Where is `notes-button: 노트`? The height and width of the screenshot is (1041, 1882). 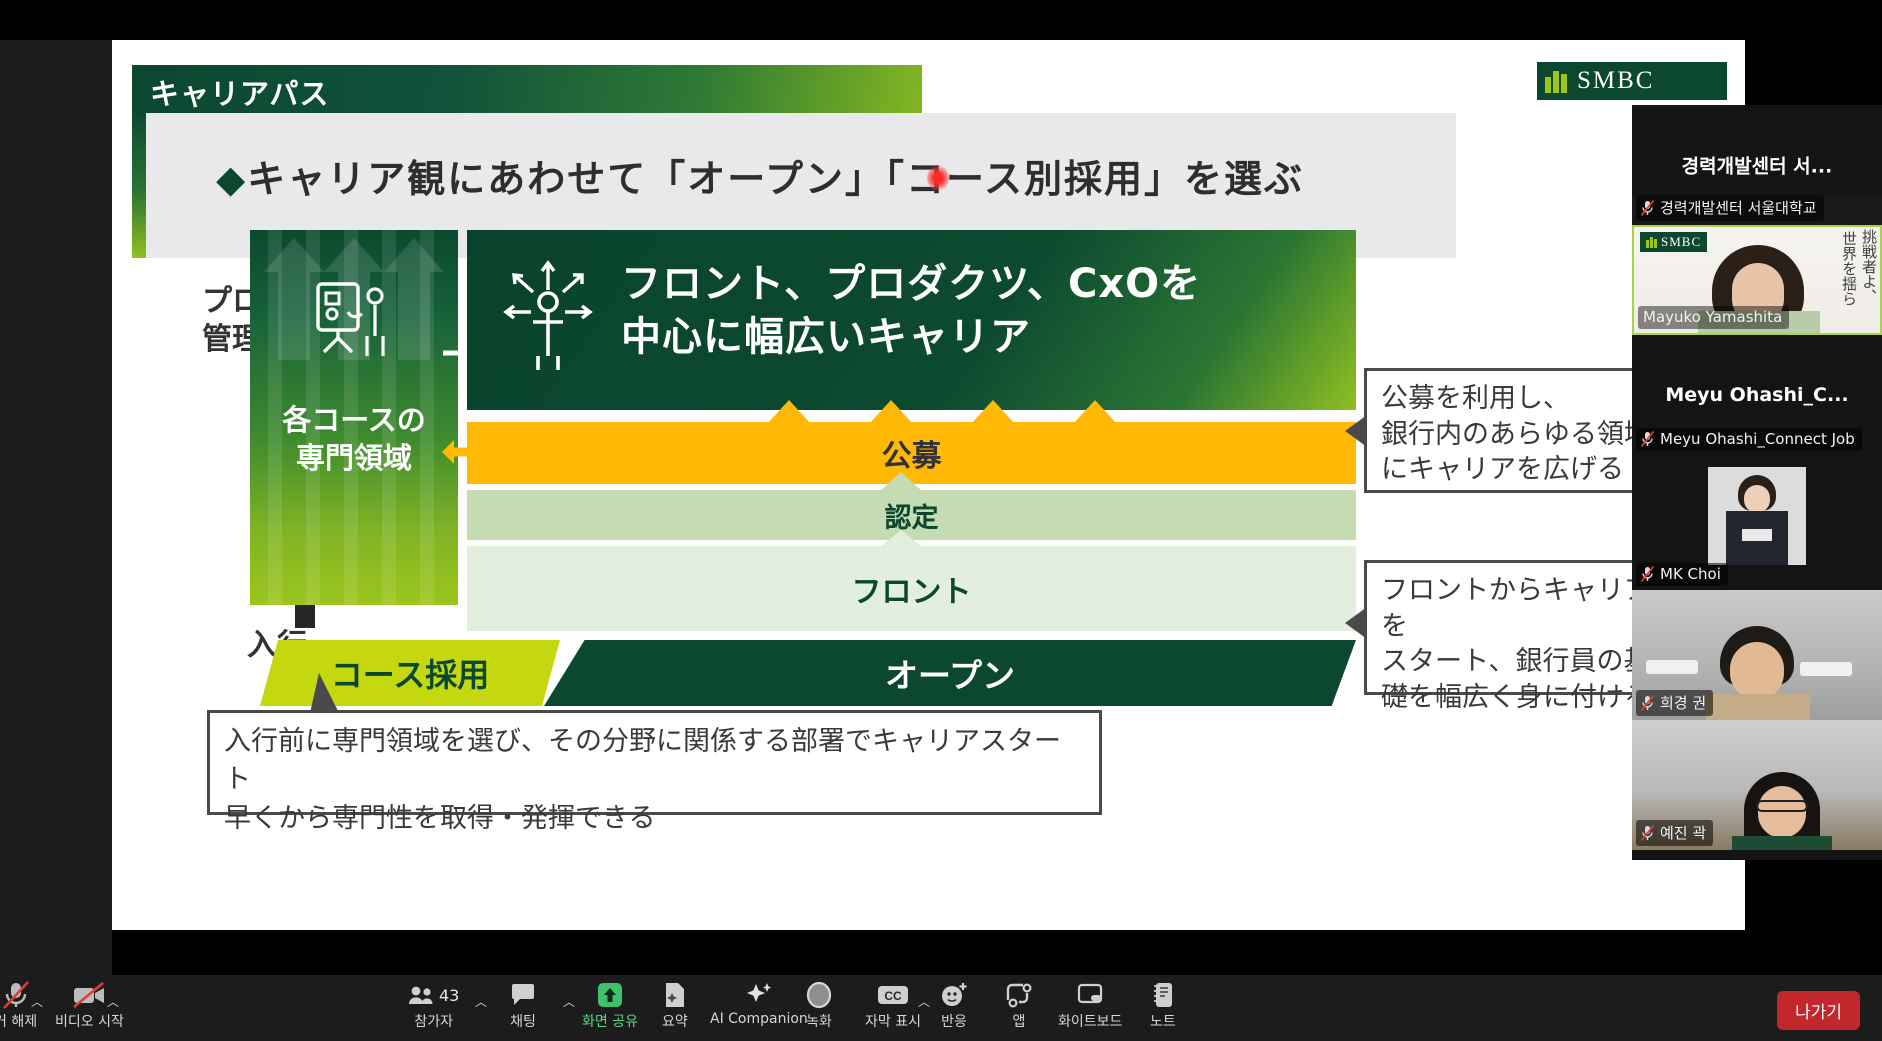
notes-button: 노트 is located at coordinates (1163, 1006).